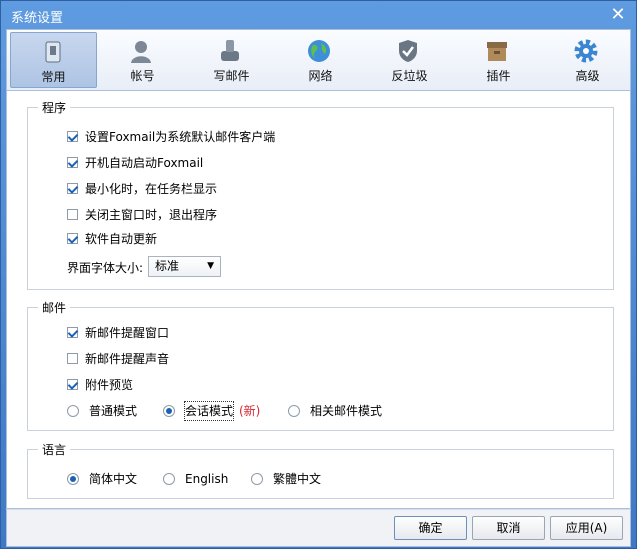  I want to click on autostart-checkbox, so click(72, 162).